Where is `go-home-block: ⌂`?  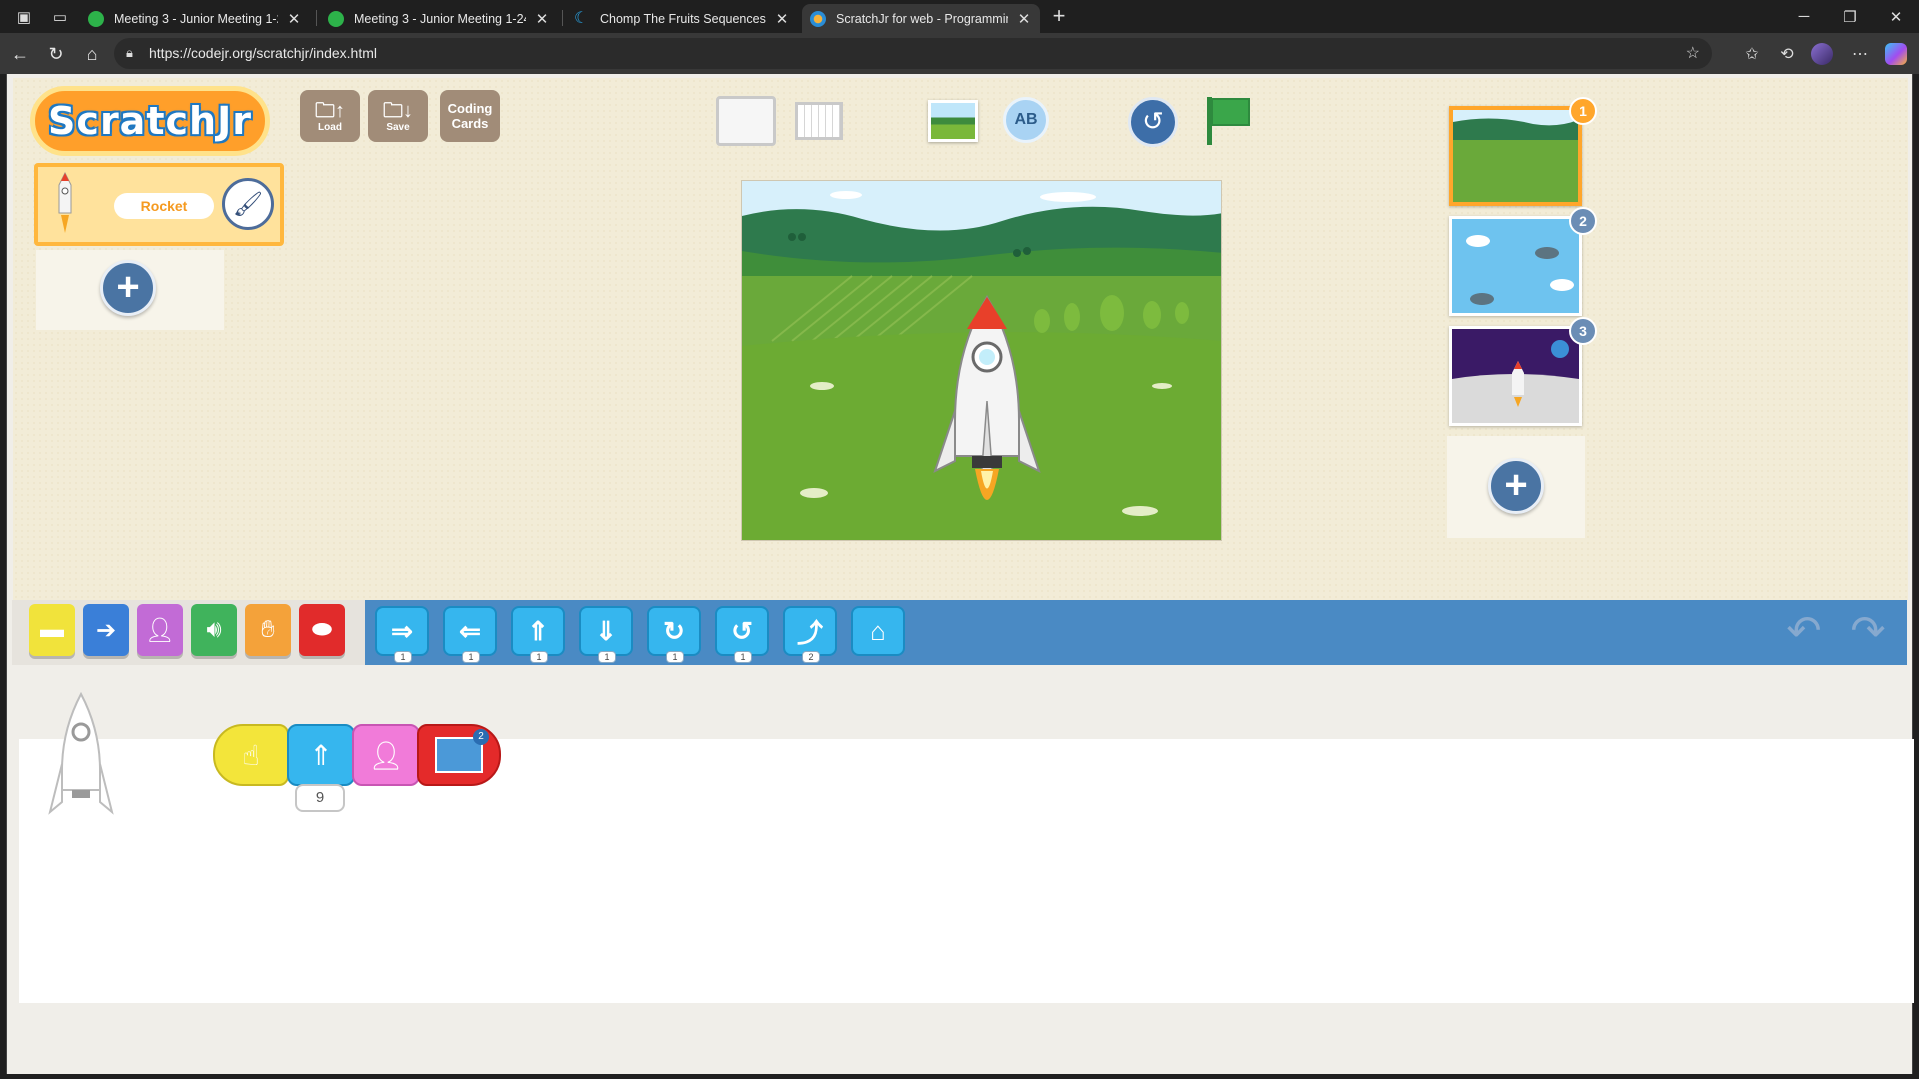
go-home-block: ⌂ is located at coordinates (878, 631).